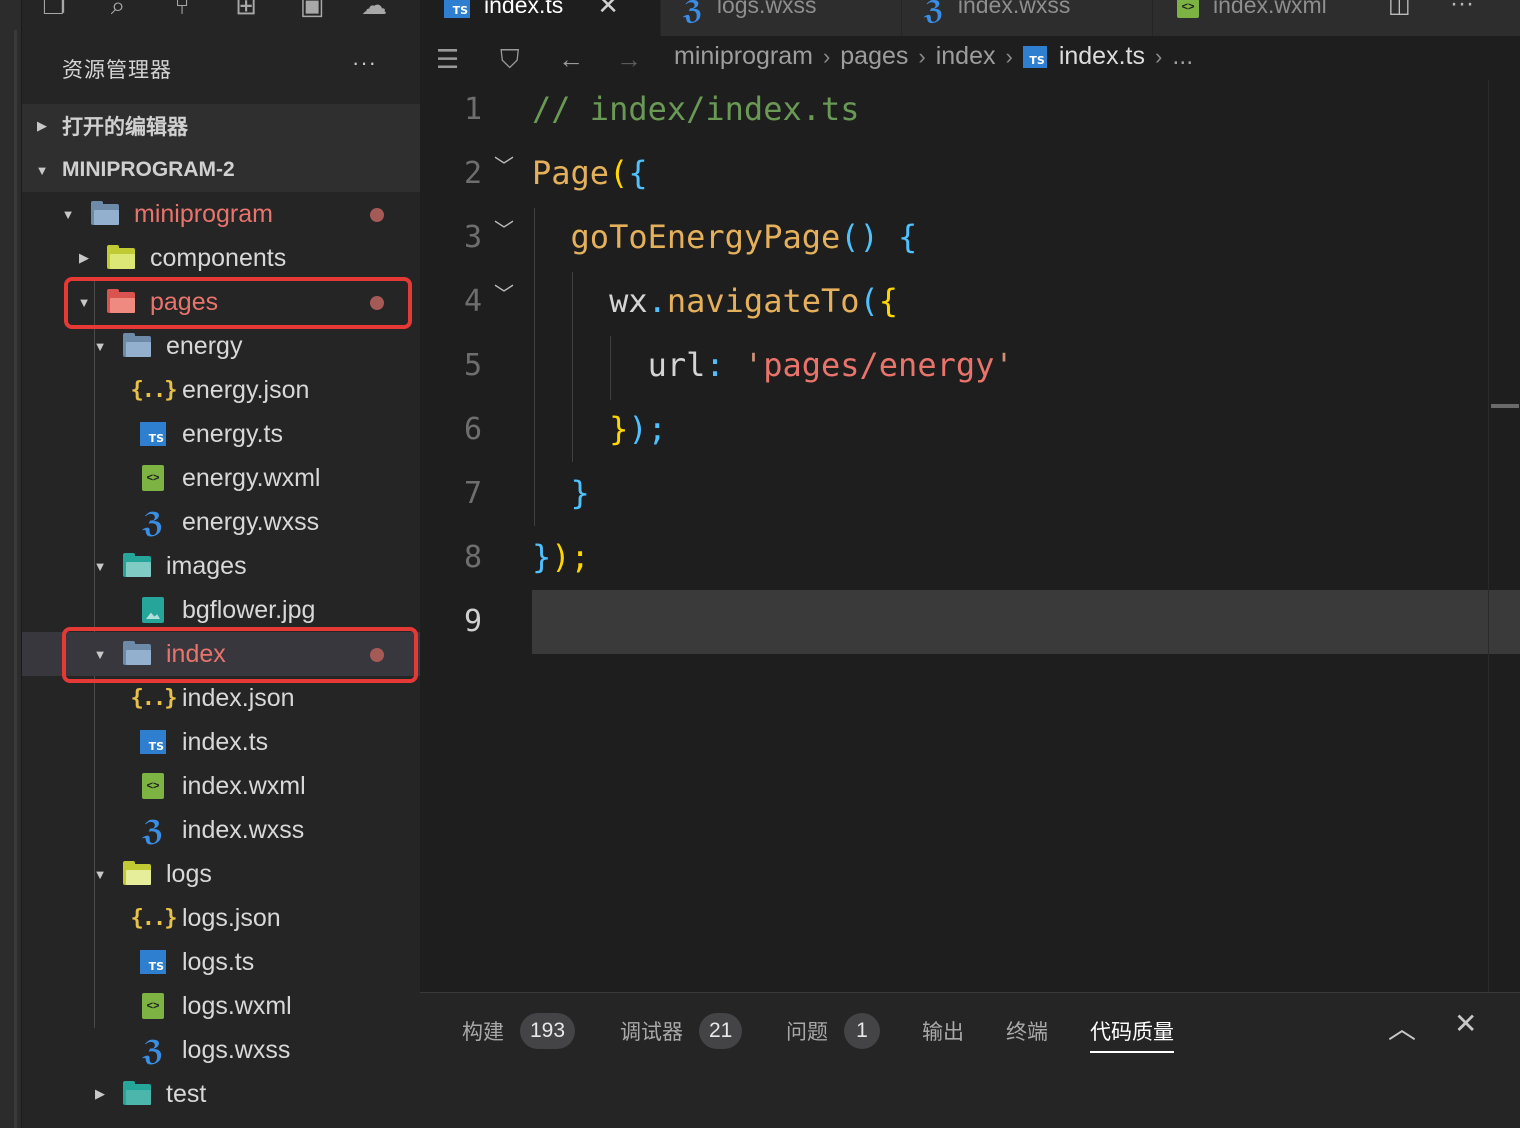  I want to click on tree-item-index: ▼ index, so click(221, 654).